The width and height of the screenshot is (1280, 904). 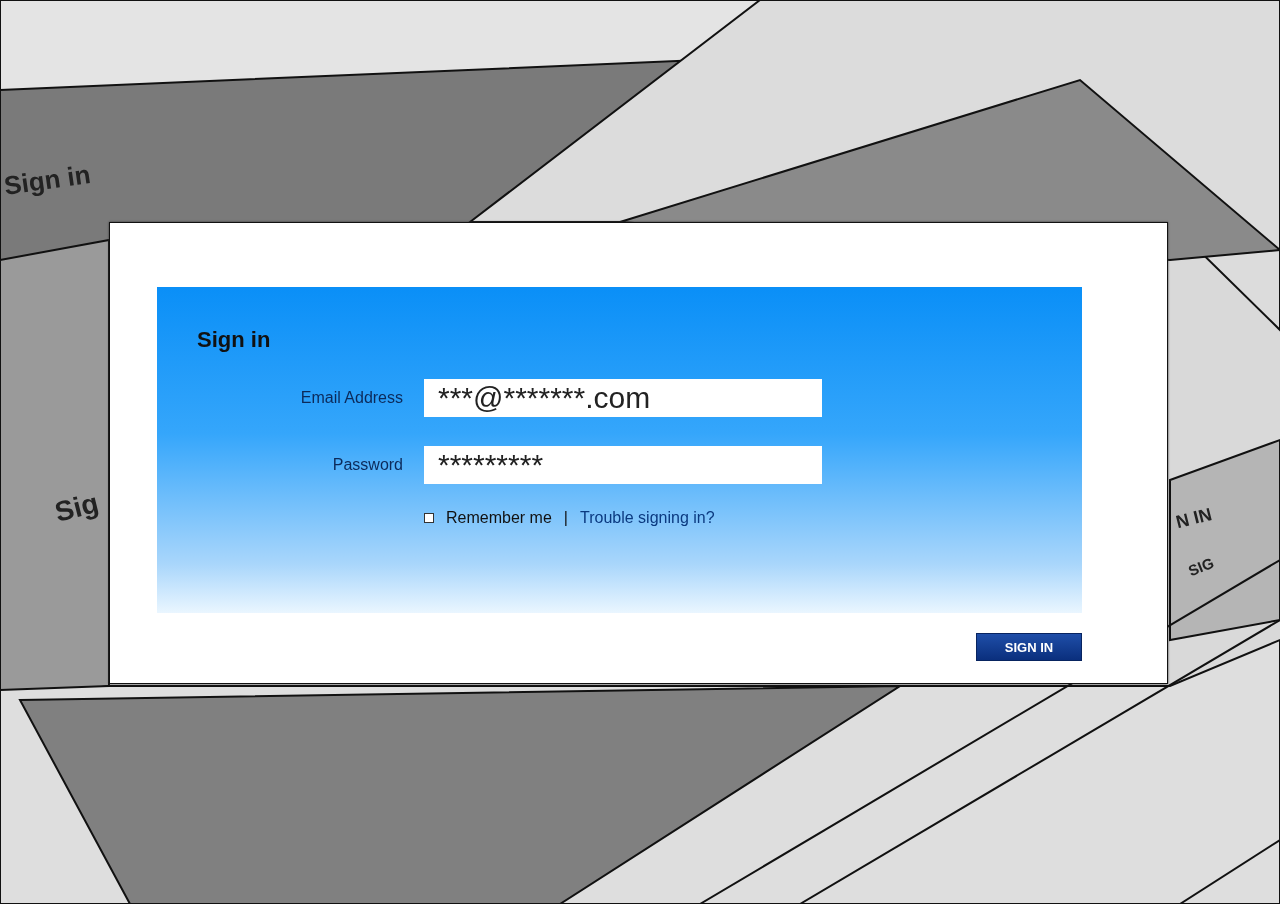 I want to click on signin-button: SIGN IN, so click(x=1029, y=647).